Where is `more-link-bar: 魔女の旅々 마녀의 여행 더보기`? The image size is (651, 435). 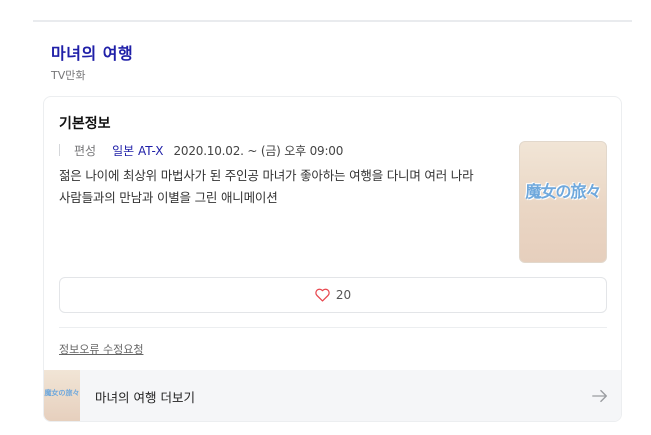
more-link-bar: 魔女の旅々 마녀의 여행 더보기 is located at coordinates (332, 395).